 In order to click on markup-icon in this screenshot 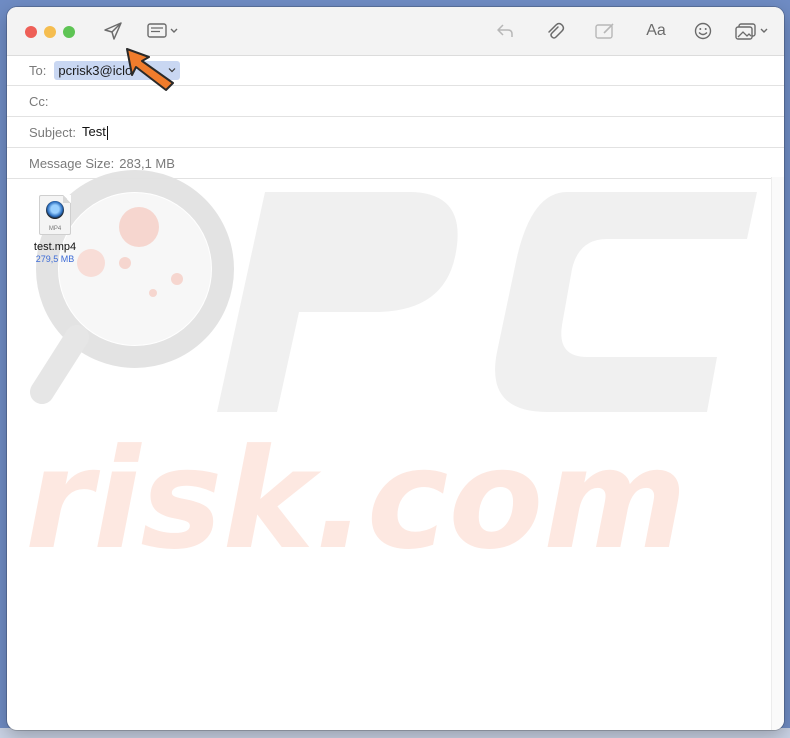, I will do `click(604, 31)`.